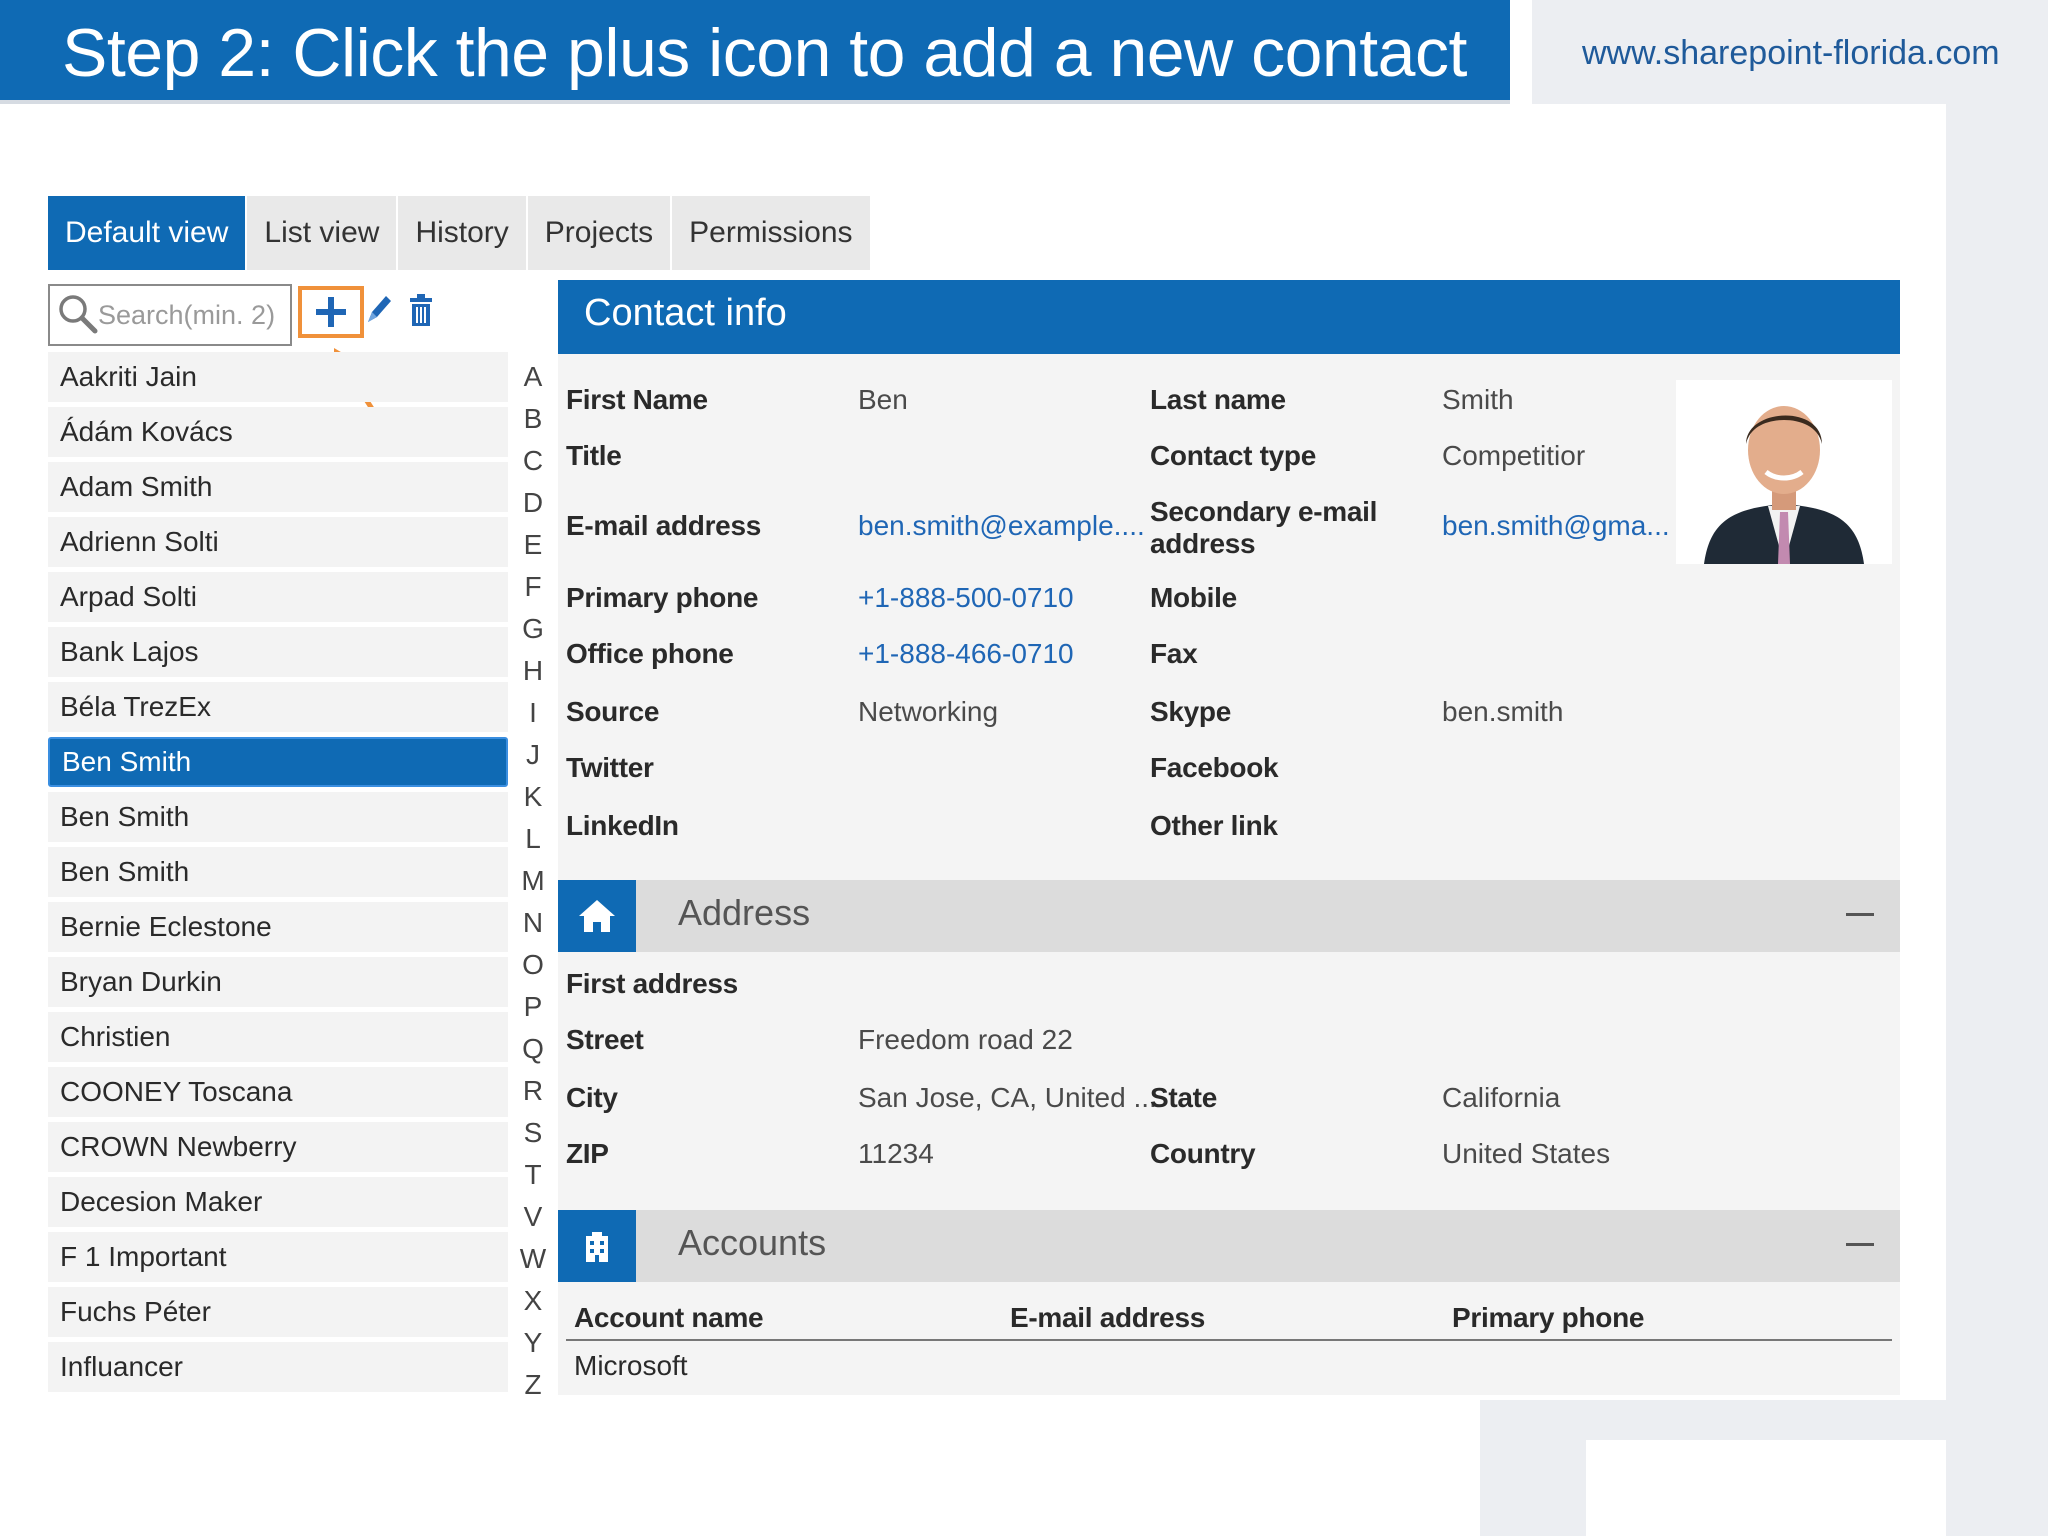 The width and height of the screenshot is (2048, 1536). Describe the element at coordinates (533, 1091) in the screenshot. I see `alpha-letter: R` at that location.